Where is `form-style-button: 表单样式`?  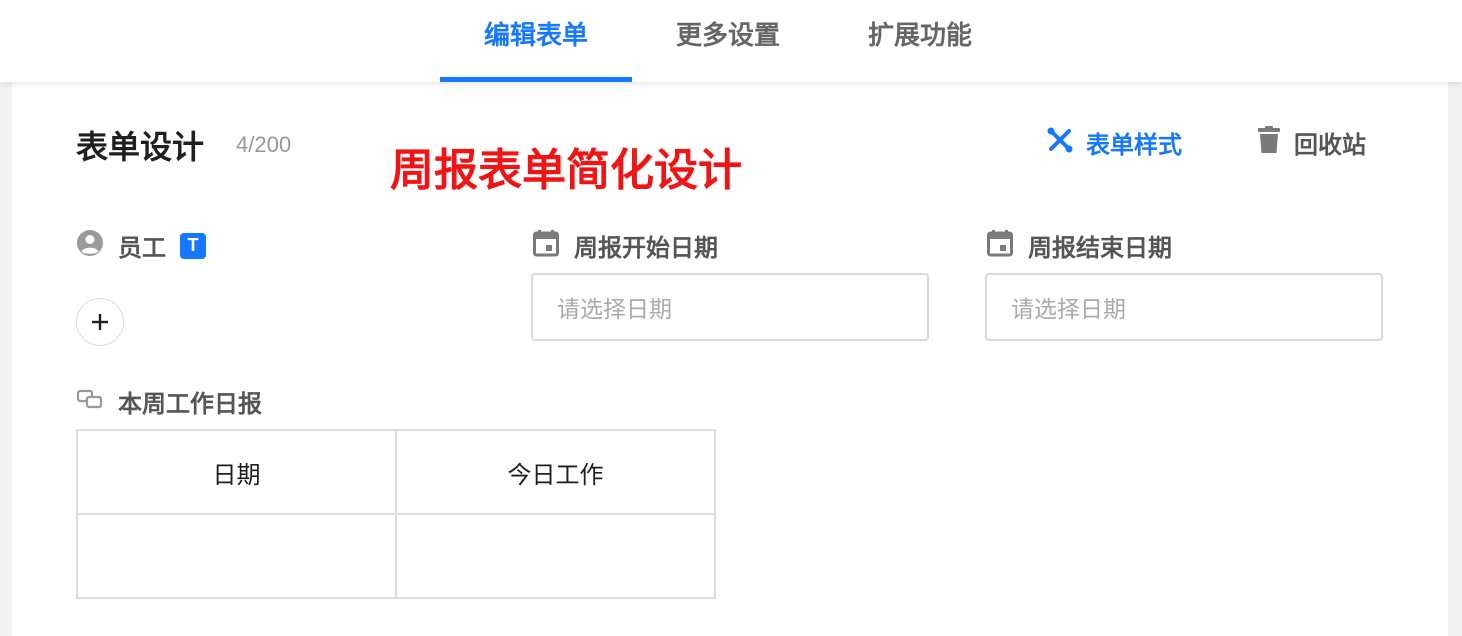 form-style-button: 表单样式 is located at coordinates (1114, 142).